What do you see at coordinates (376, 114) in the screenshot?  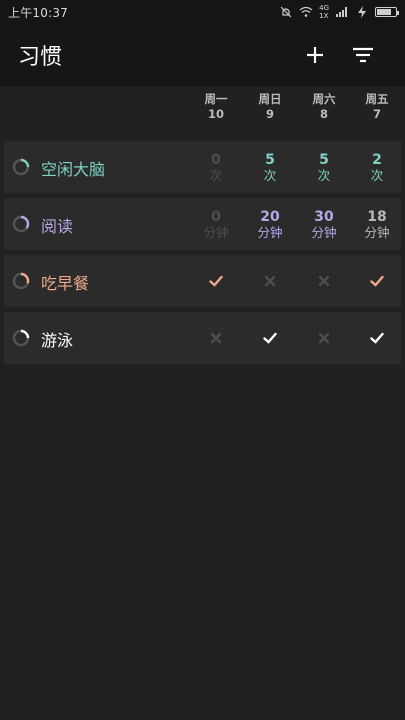 I see `day-date: 7` at bounding box center [376, 114].